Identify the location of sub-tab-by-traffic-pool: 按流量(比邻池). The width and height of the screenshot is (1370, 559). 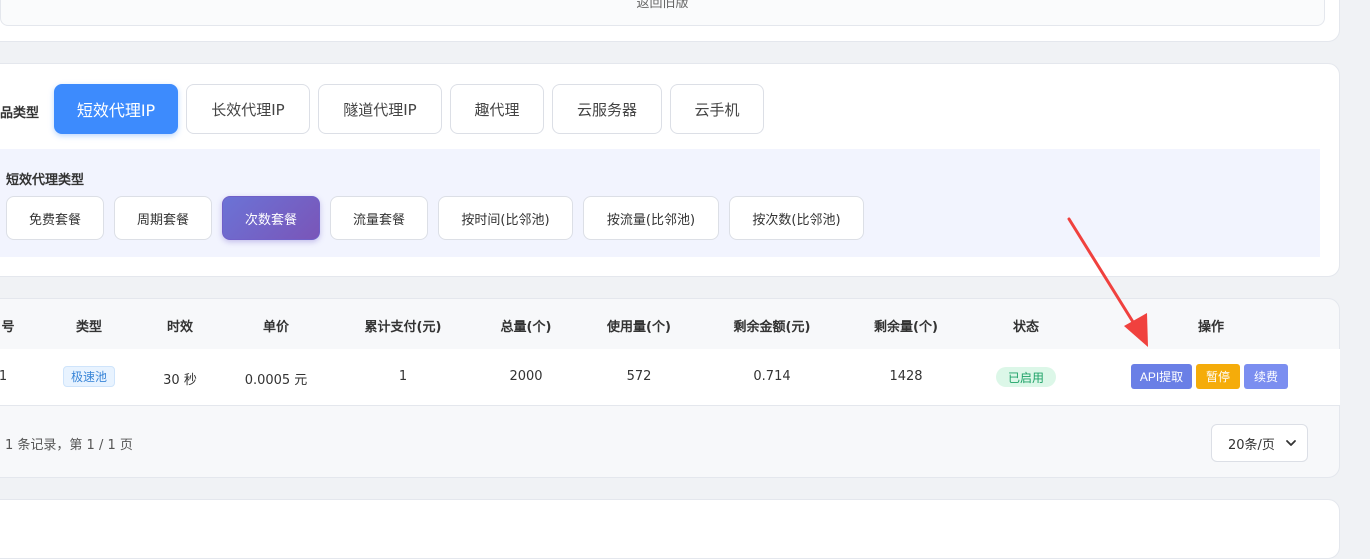
(651, 218).